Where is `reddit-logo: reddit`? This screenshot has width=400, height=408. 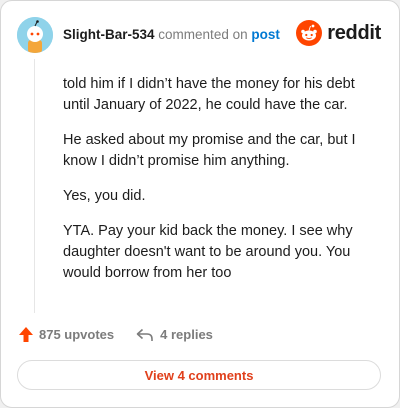
reddit-logo: reddit is located at coordinates (338, 33).